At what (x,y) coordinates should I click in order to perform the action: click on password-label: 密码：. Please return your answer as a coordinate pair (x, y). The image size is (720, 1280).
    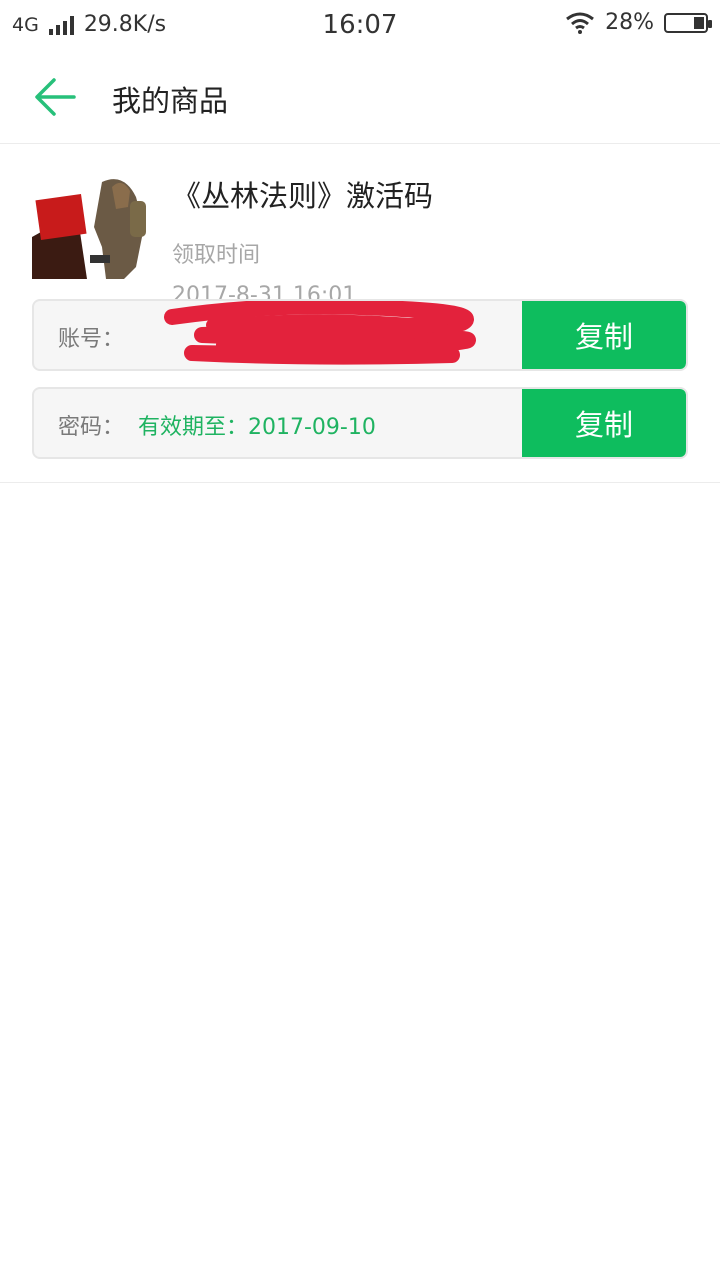
    Looking at the image, I should click on (91, 427).